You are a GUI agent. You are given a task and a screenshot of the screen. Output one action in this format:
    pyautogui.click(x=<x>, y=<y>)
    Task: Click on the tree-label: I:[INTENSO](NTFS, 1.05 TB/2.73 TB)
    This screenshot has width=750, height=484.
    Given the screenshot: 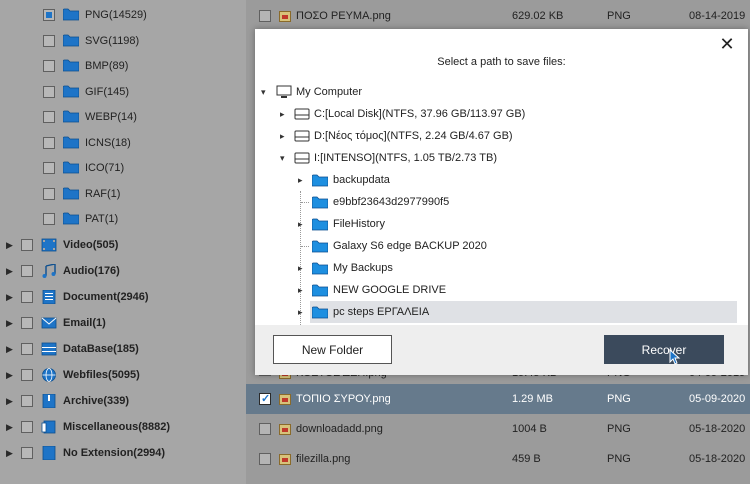 What is the action you would take?
    pyautogui.click(x=405, y=158)
    